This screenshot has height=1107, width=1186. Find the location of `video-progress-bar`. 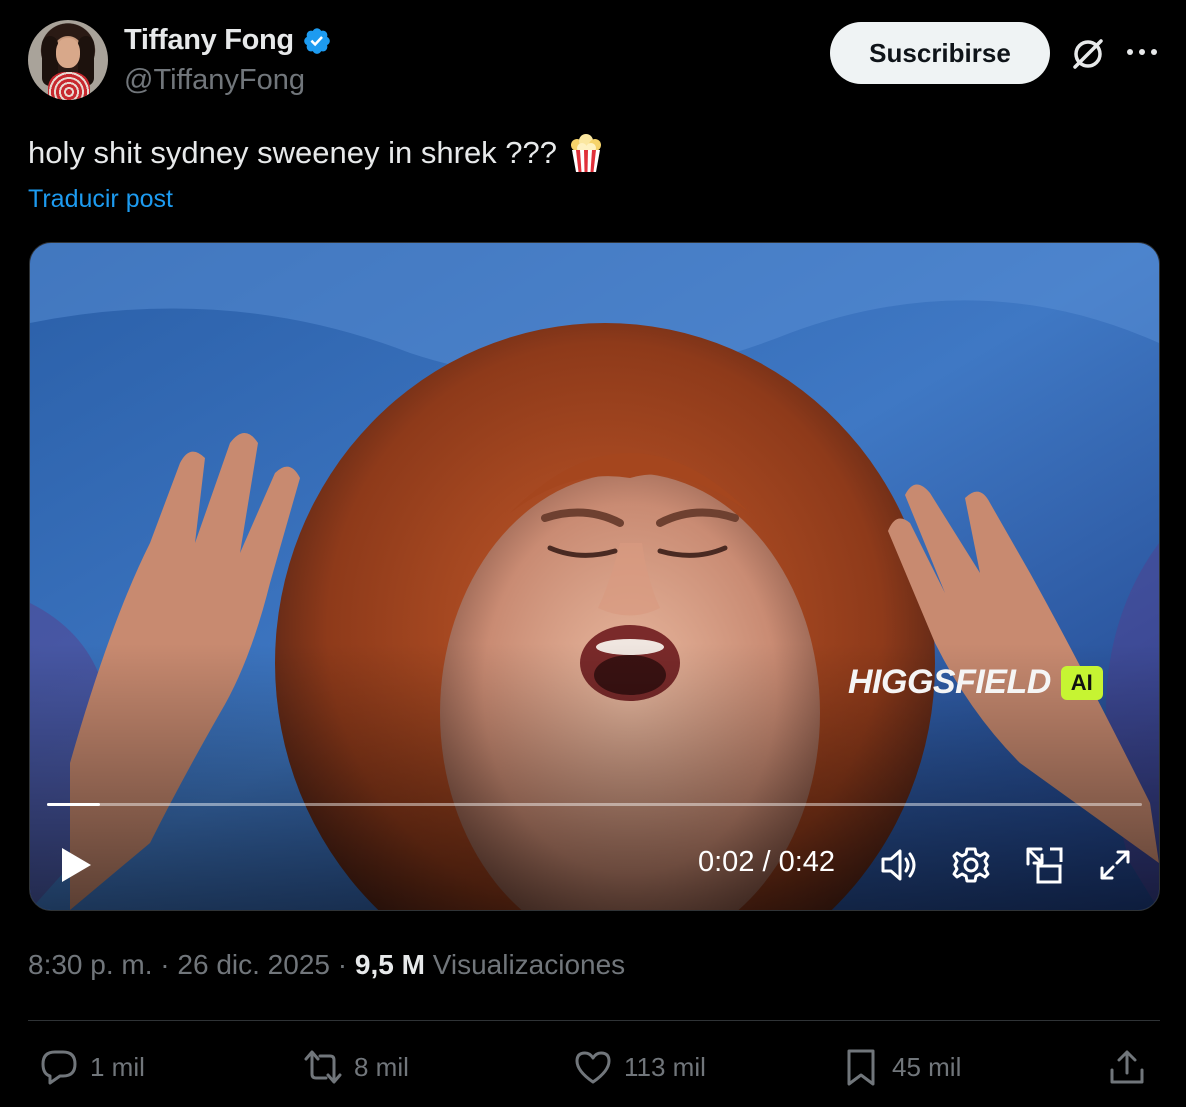

video-progress-bar is located at coordinates (594, 804).